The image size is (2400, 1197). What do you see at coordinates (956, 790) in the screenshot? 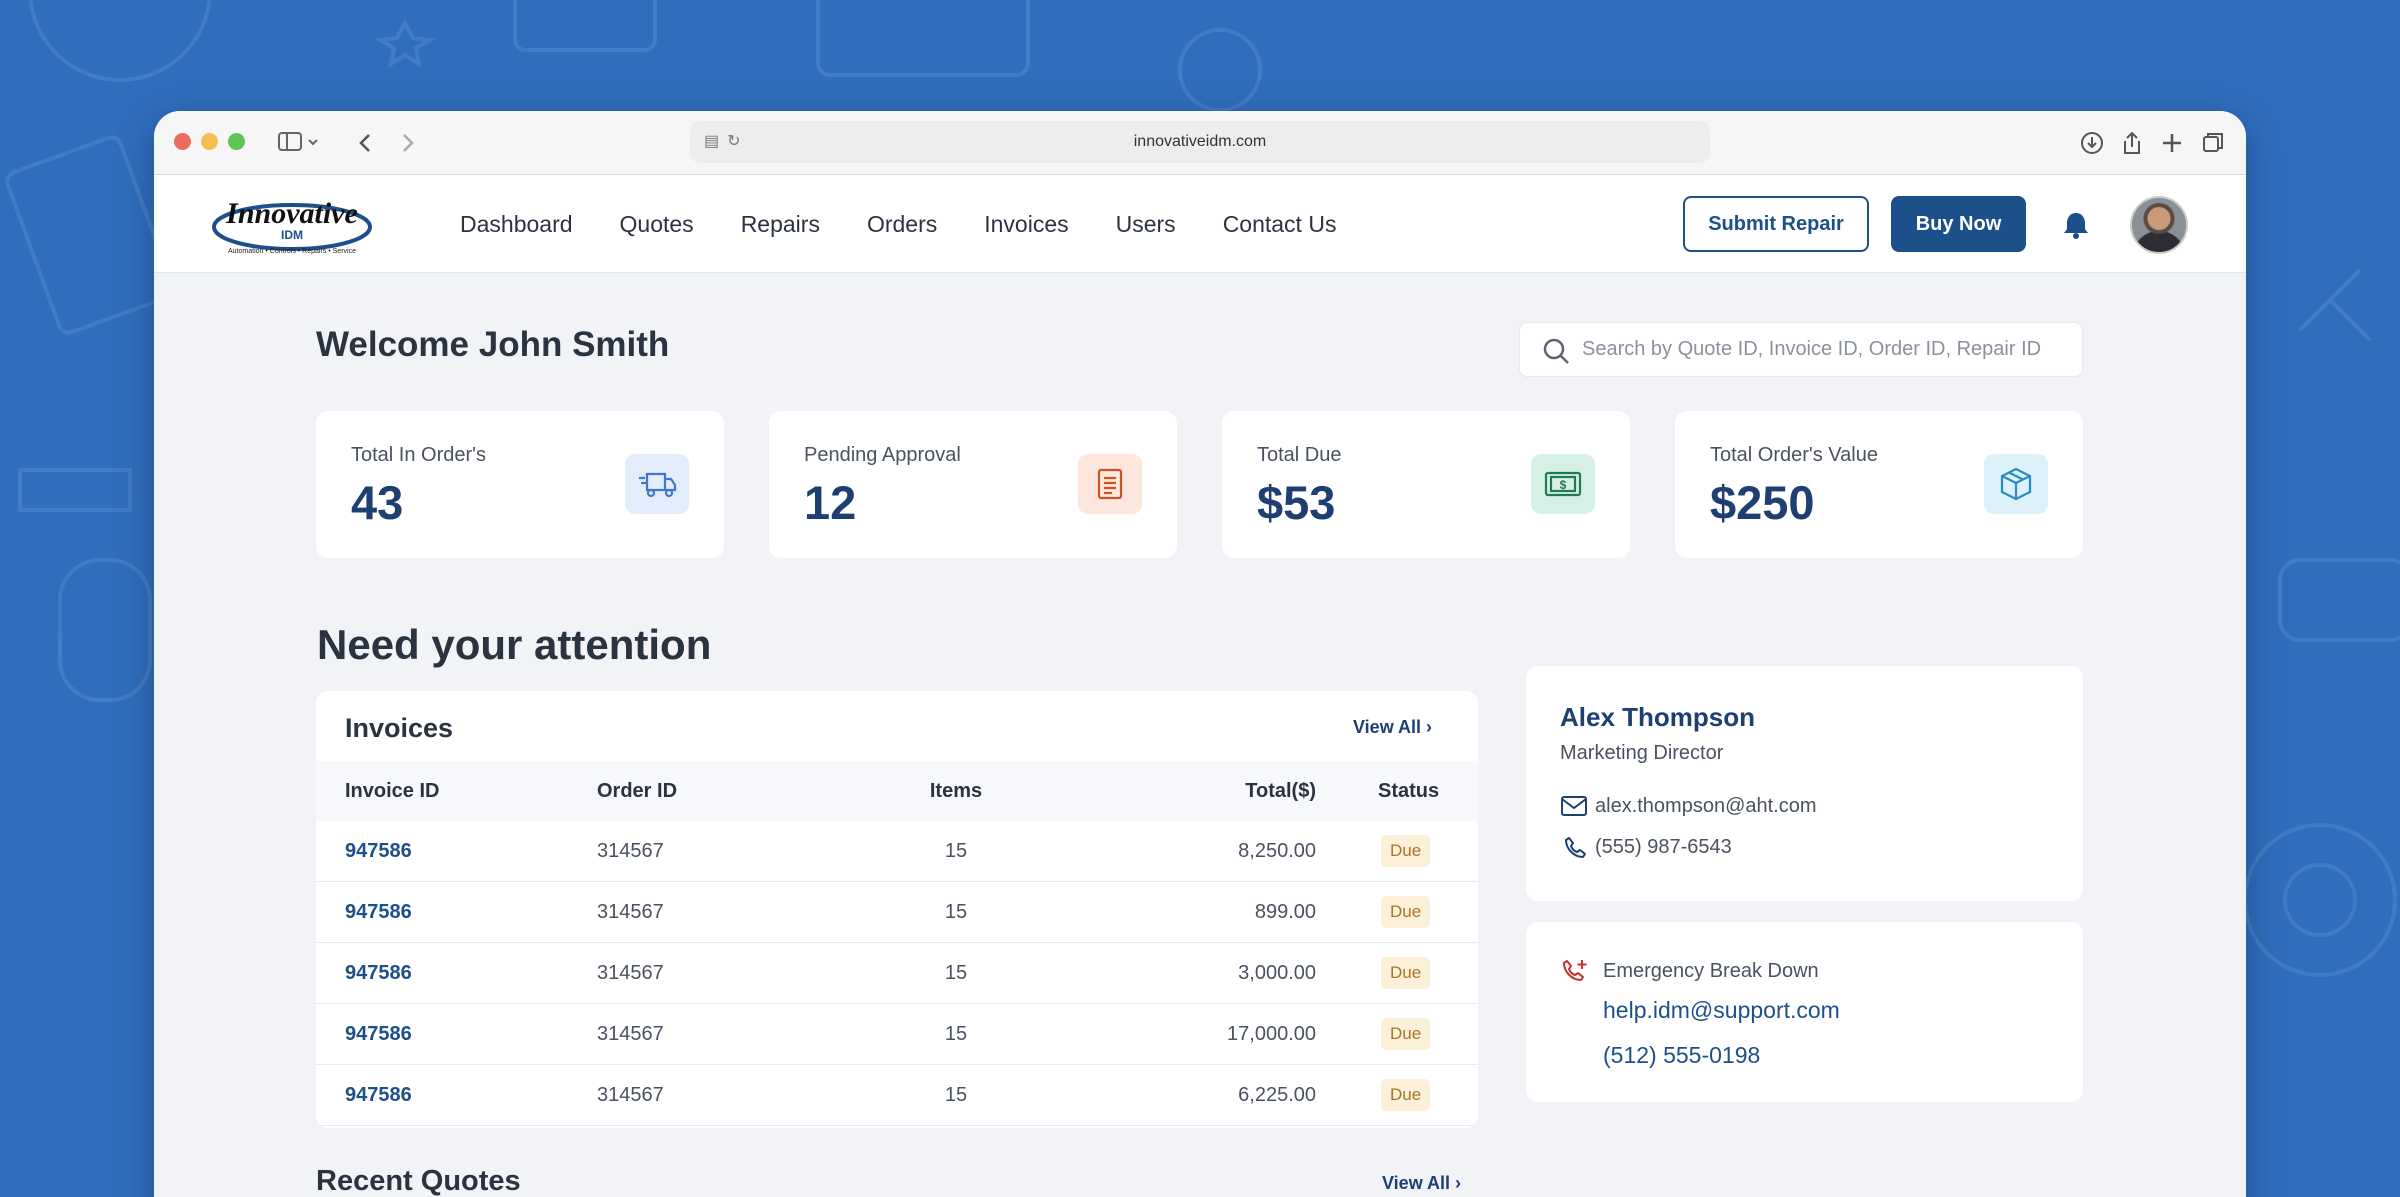
I see `col-items: Items` at bounding box center [956, 790].